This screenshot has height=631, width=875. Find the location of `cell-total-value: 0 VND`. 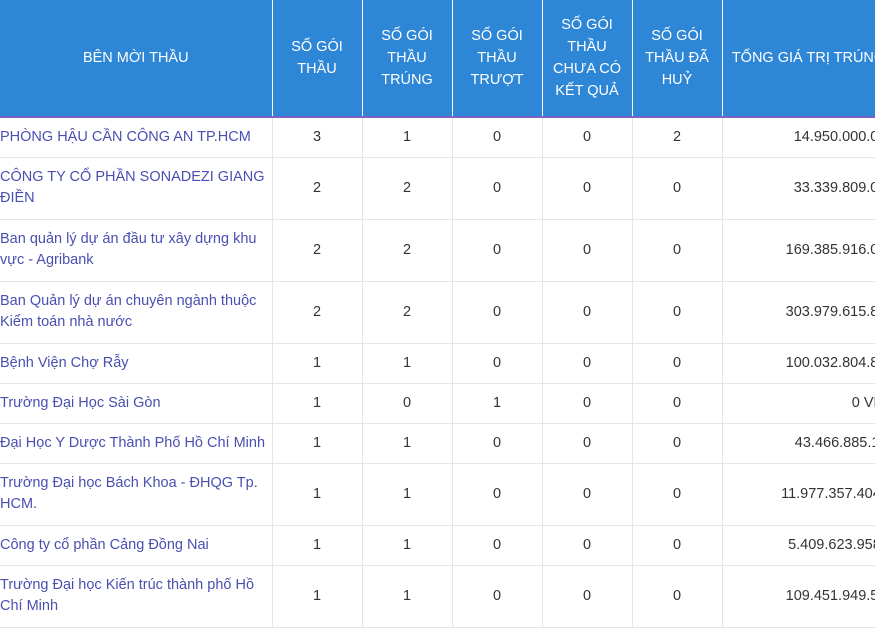

cell-total-value: 0 VND is located at coordinates (798, 403).